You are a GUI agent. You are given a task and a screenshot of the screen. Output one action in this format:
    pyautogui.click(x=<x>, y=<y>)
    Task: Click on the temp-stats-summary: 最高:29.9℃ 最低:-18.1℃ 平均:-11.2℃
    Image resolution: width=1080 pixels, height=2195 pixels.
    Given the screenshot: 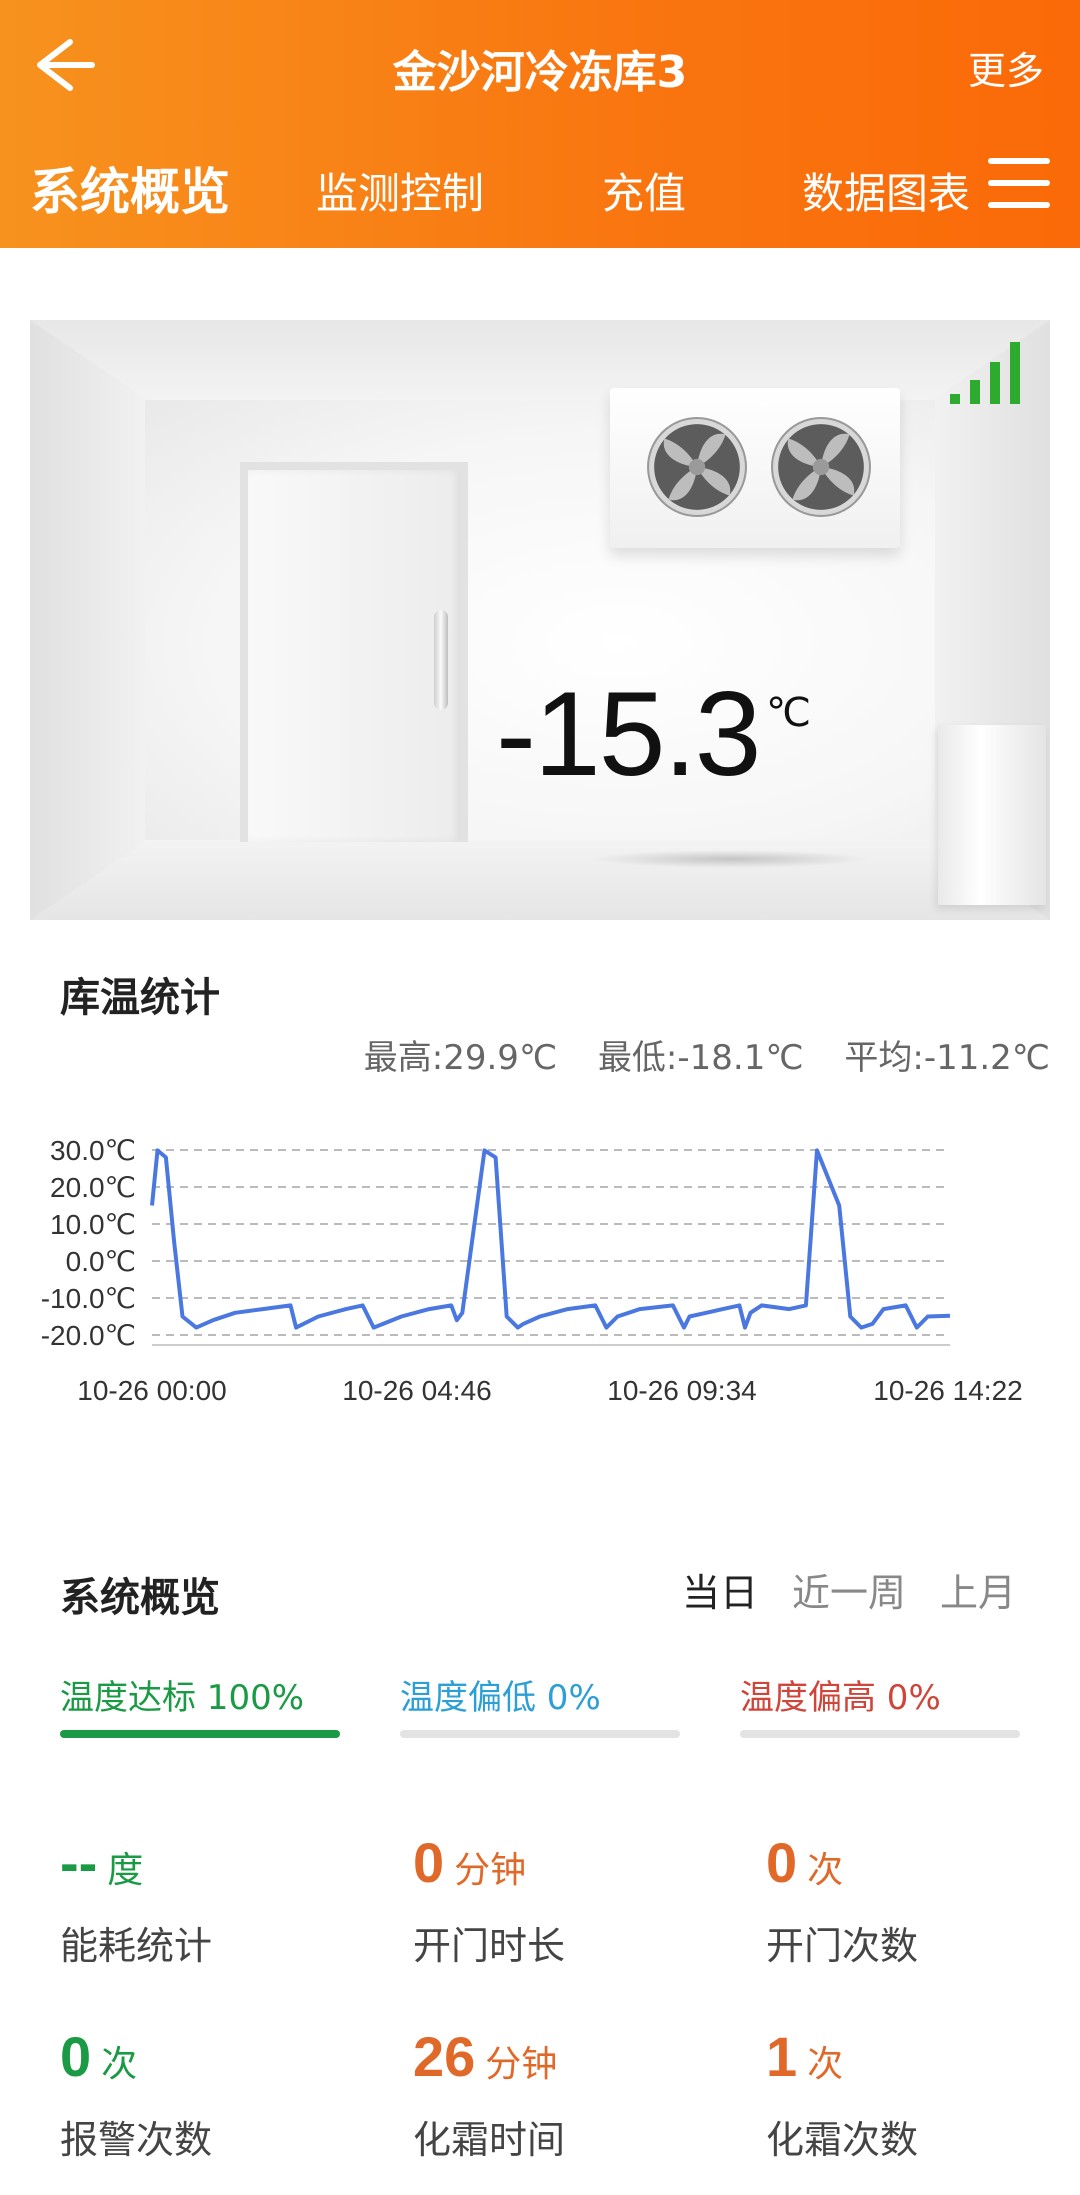 What is the action you would take?
    pyautogui.click(x=692, y=1054)
    